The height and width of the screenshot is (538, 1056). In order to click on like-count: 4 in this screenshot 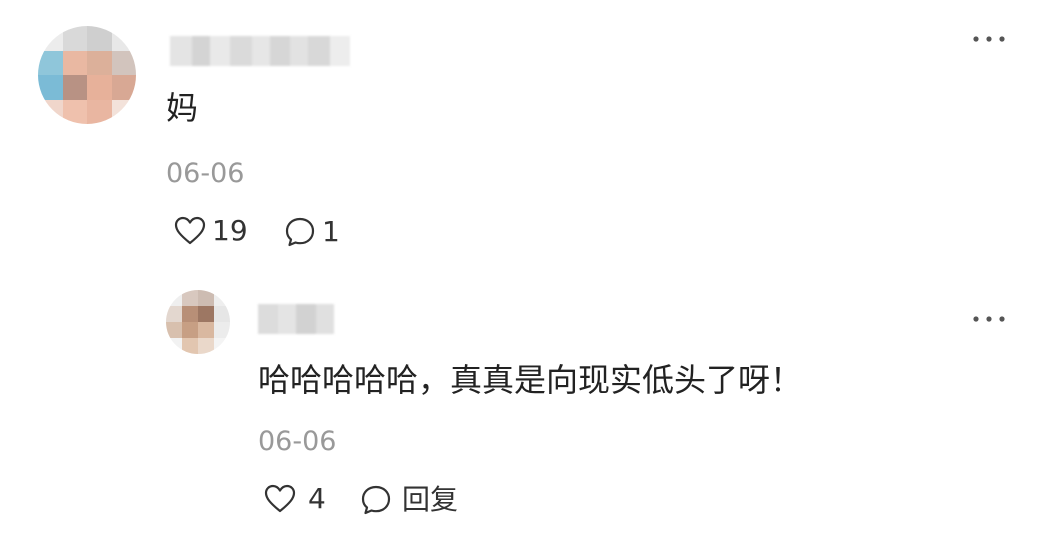, I will do `click(317, 498)`.